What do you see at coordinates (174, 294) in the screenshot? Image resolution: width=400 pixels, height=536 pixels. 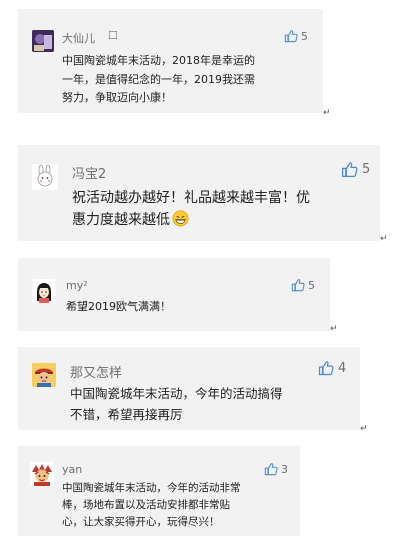 I see `comment-card: my² 5 希望2019欧气满满！` at bounding box center [174, 294].